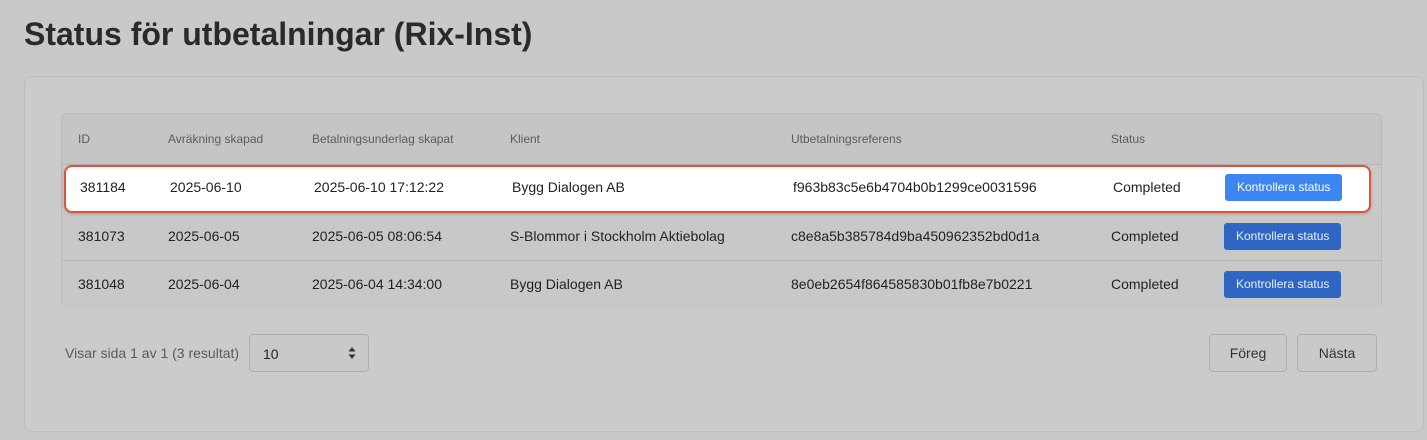 This screenshot has height=440, width=1427. I want to click on previous-page-button: Föreg, so click(1248, 353).